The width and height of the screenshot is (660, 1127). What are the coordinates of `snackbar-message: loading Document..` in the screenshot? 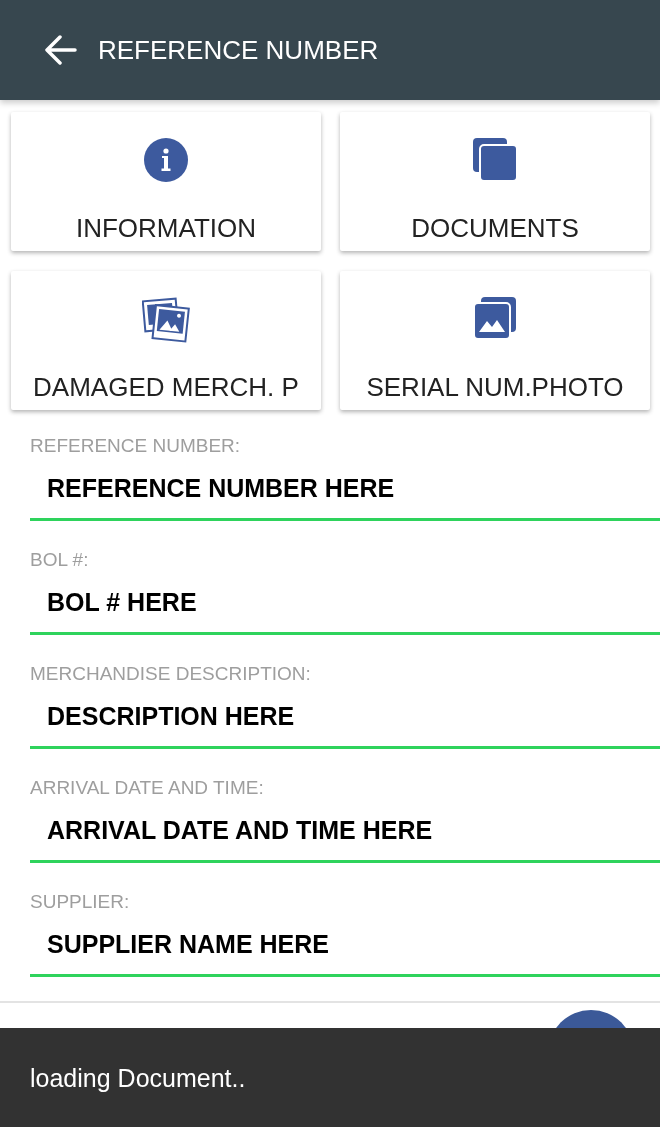 It's located at (138, 1078).